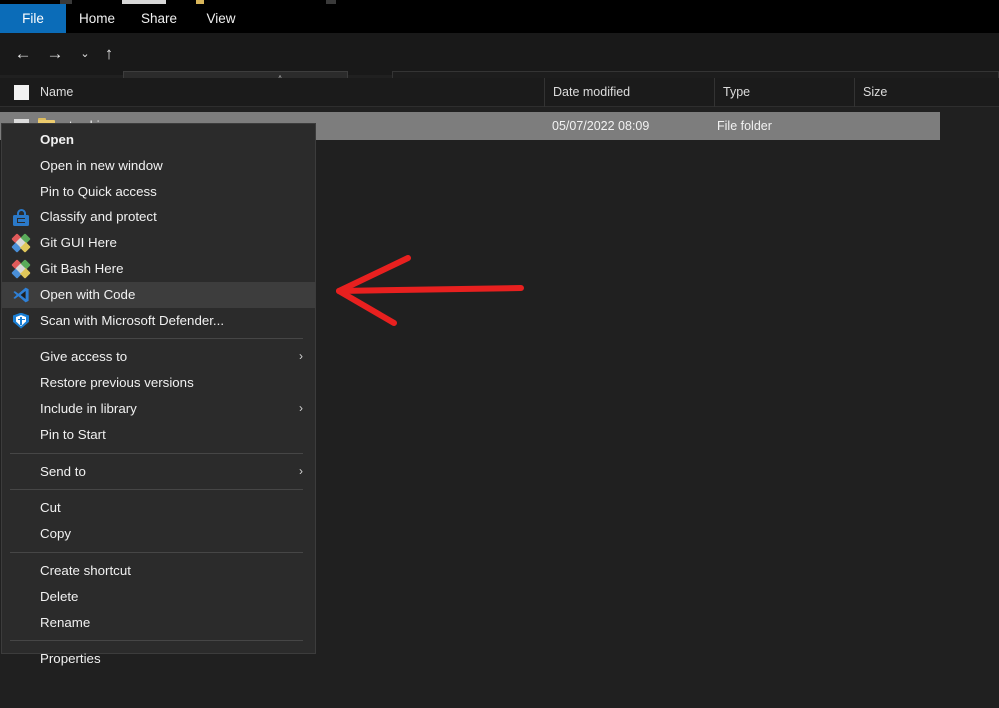 Image resolution: width=999 pixels, height=708 pixels. Describe the element at coordinates (897, 126) in the screenshot. I see `cell-size` at that location.